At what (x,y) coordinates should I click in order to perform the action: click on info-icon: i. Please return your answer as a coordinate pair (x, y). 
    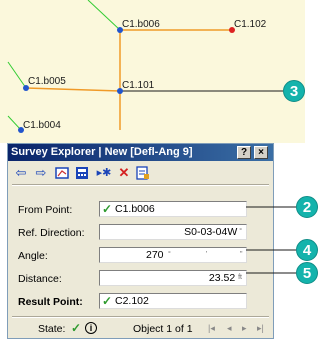
    Looking at the image, I should click on (91, 328).